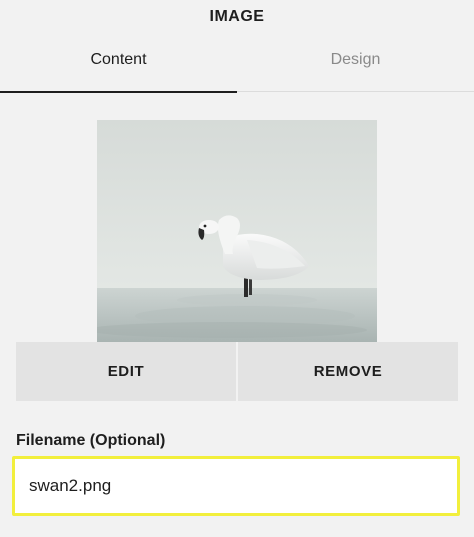 Image resolution: width=474 pixels, height=537 pixels. What do you see at coordinates (127, 371) in the screenshot?
I see `edit-button: EDIT` at bounding box center [127, 371].